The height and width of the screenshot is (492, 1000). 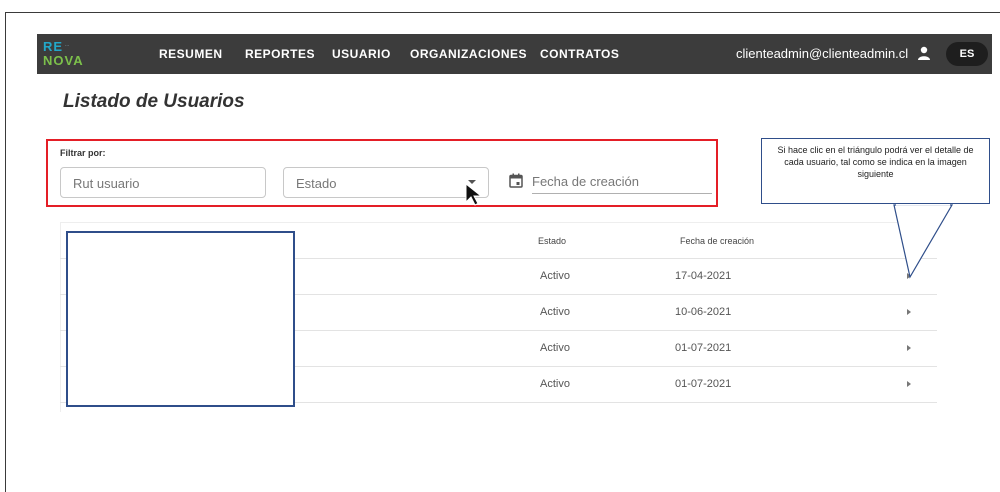 I want to click on calendar-icon, so click(x=516, y=180).